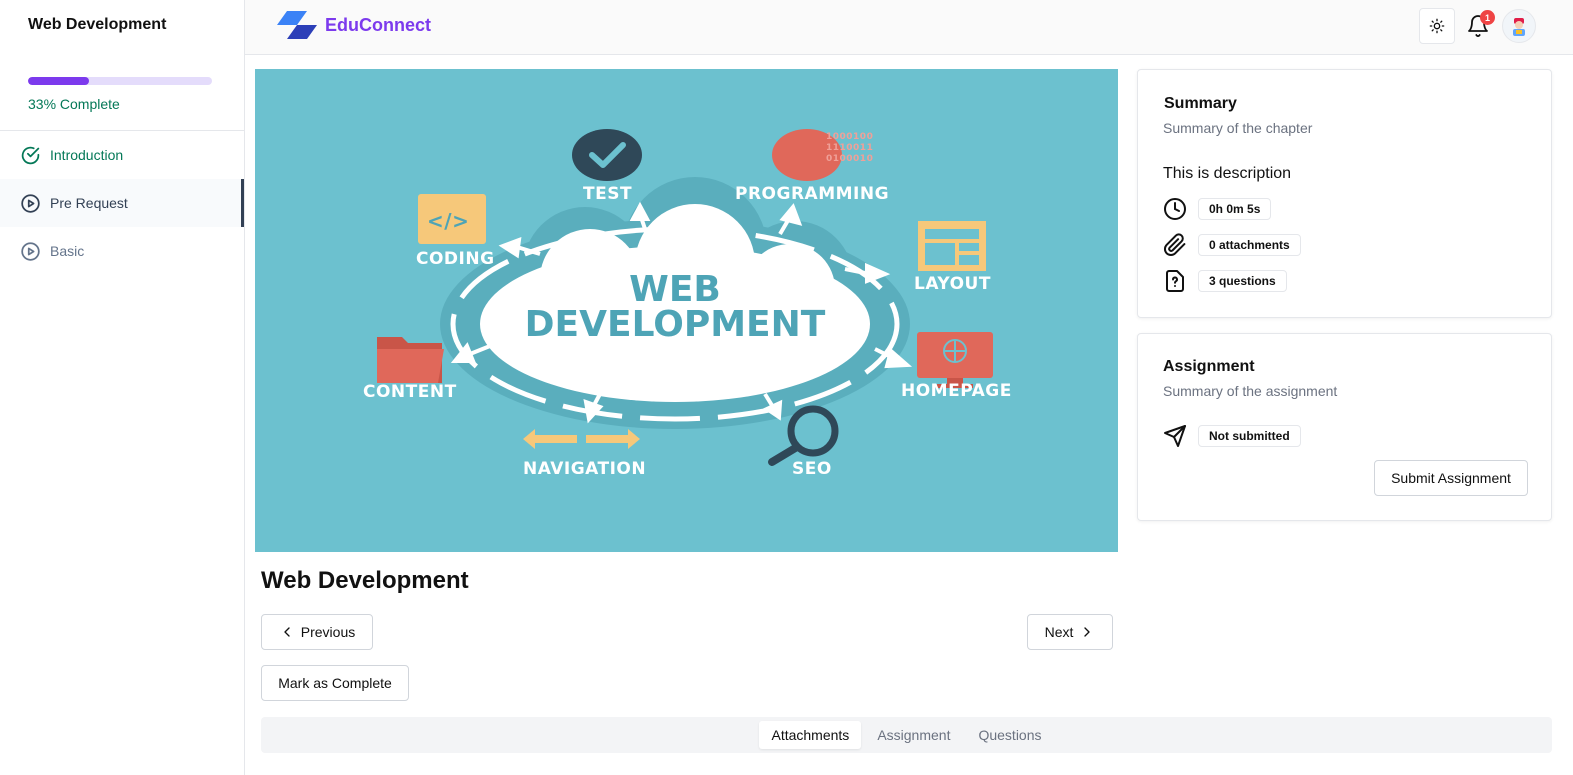 The height and width of the screenshot is (775, 1573). What do you see at coordinates (328, 632) in the screenshot?
I see `previous-button-label: Previous` at bounding box center [328, 632].